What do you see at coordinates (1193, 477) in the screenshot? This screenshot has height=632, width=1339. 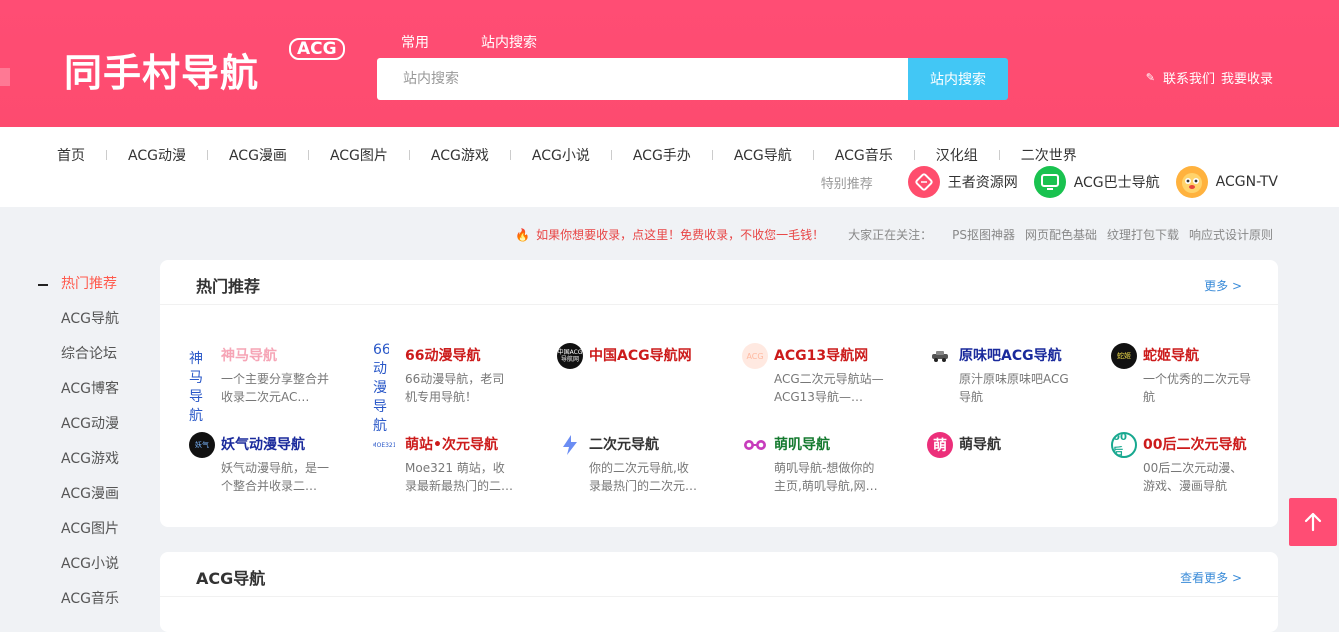 I see `site-desc: 00后二次元动漫、游戏、漫画导航` at bounding box center [1193, 477].